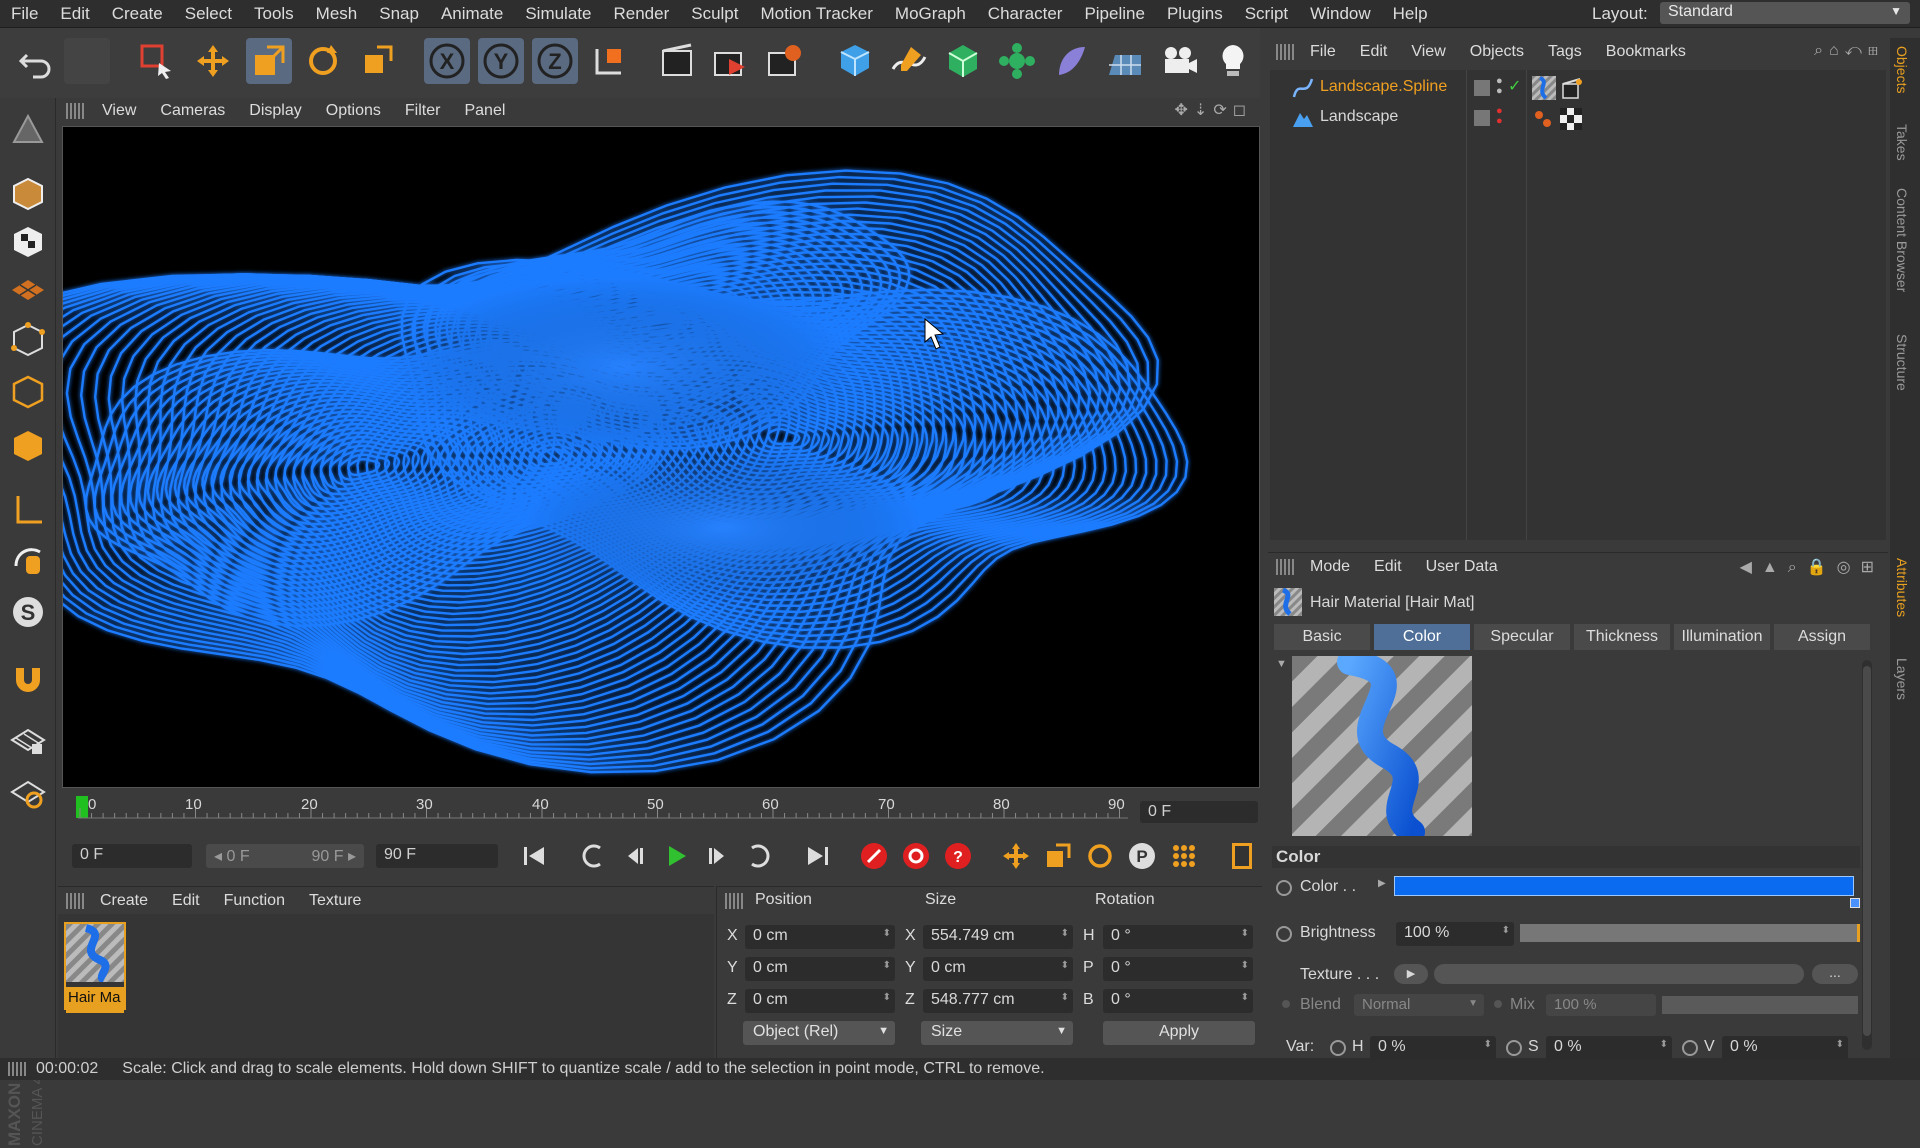  I want to click on next-frame-icon, so click(718, 856).